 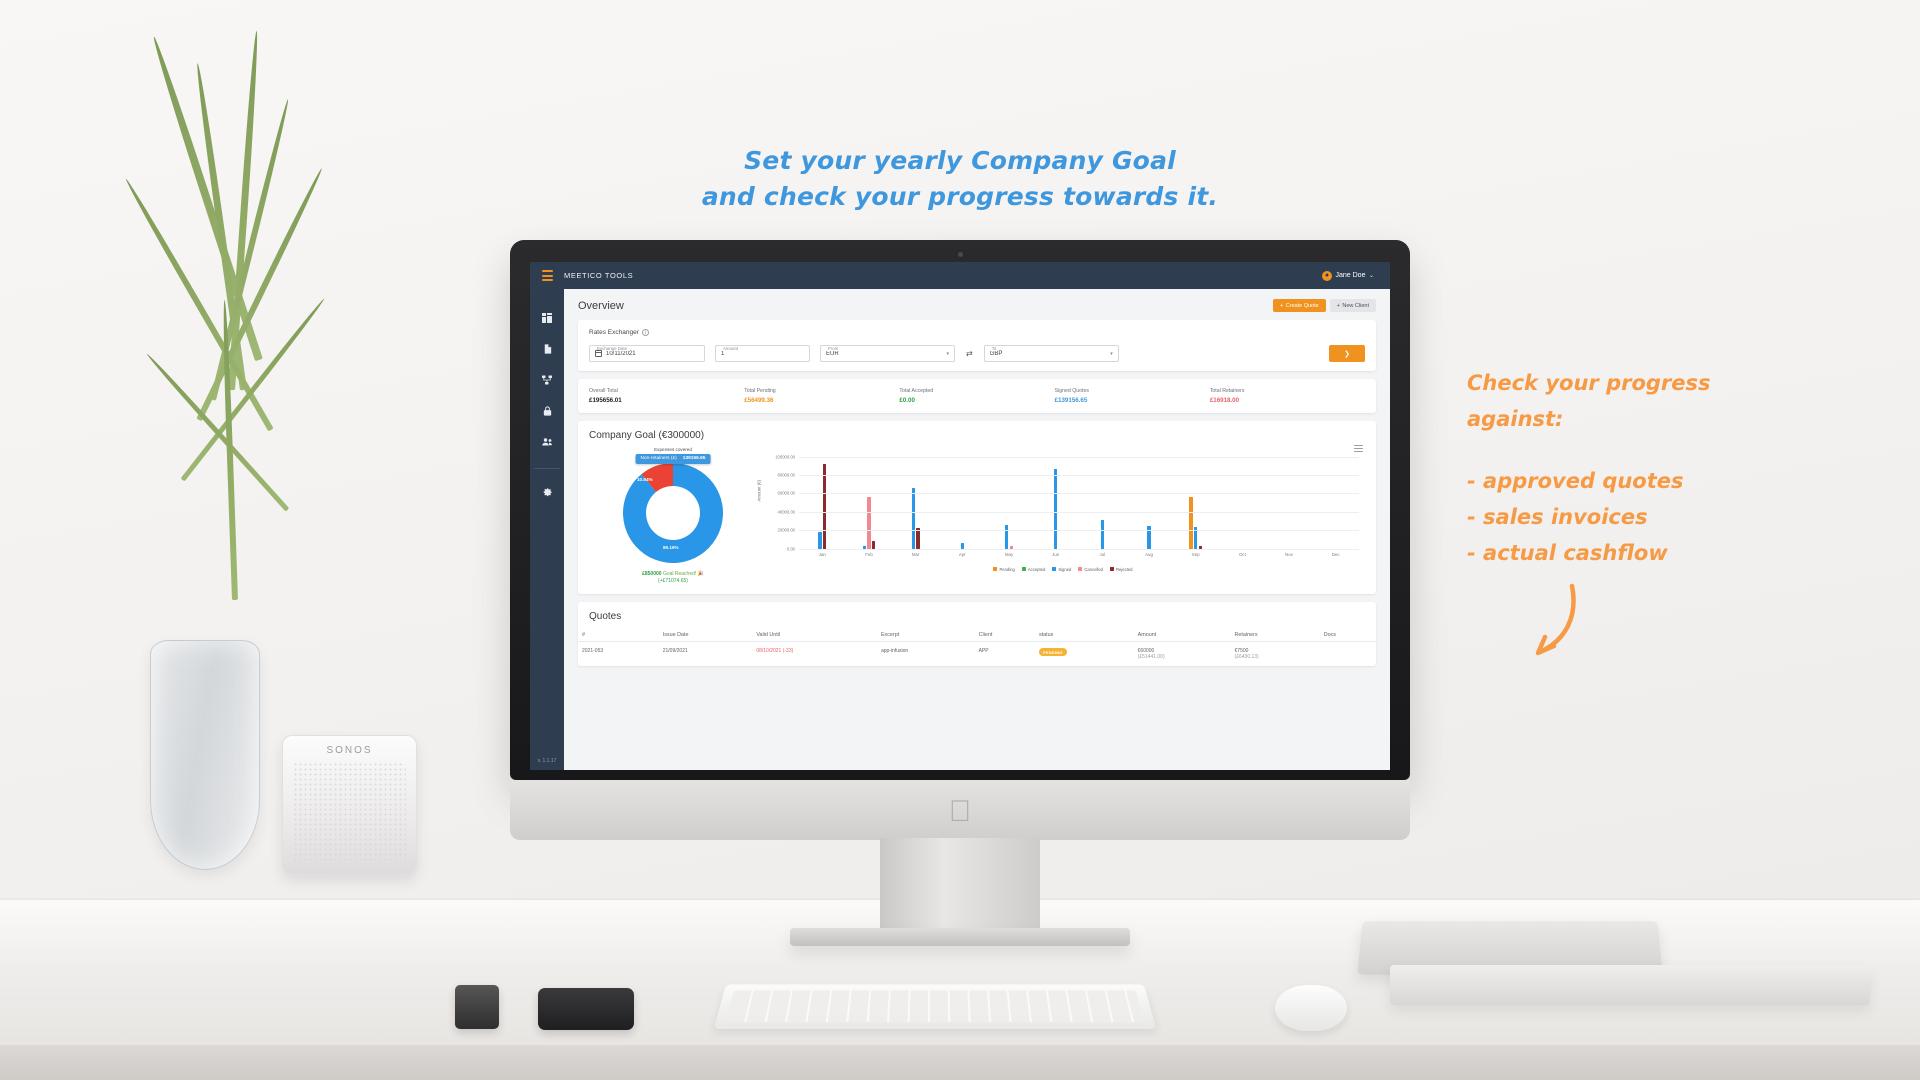 What do you see at coordinates (1289, 554) in the screenshot?
I see `x-axis-tick: Nov` at bounding box center [1289, 554].